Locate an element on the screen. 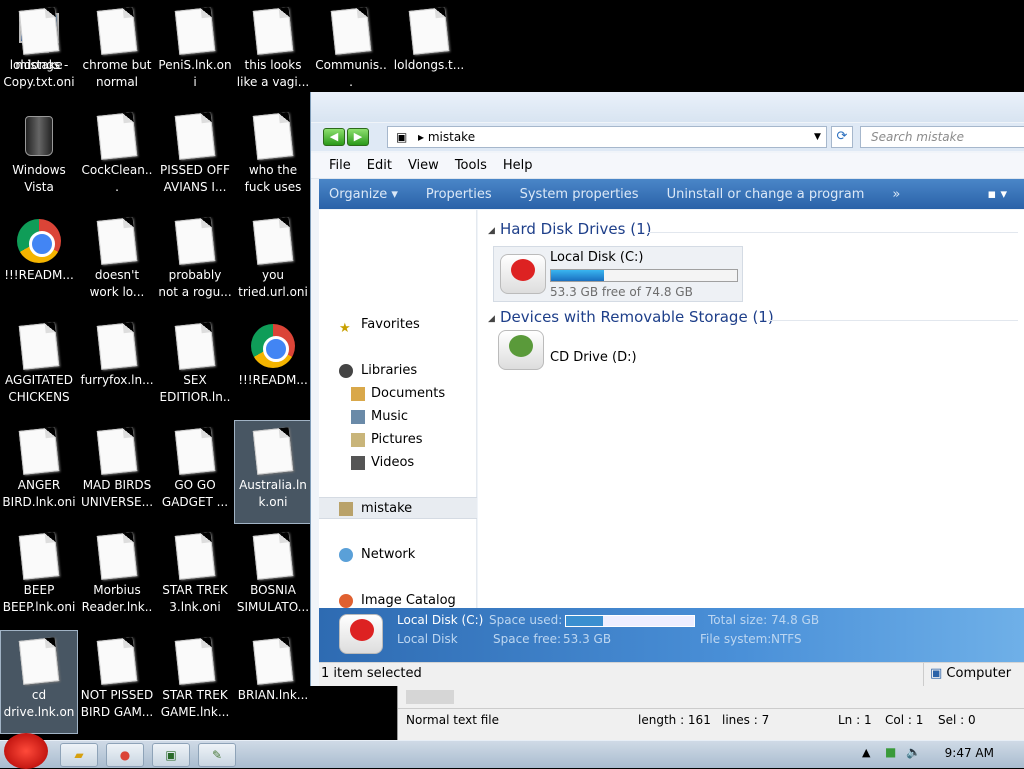 The height and width of the screenshot is (769, 1024). drive-c: Local Disk (C:) 53.3 GB free of 74.8 GB is located at coordinates (618, 274).